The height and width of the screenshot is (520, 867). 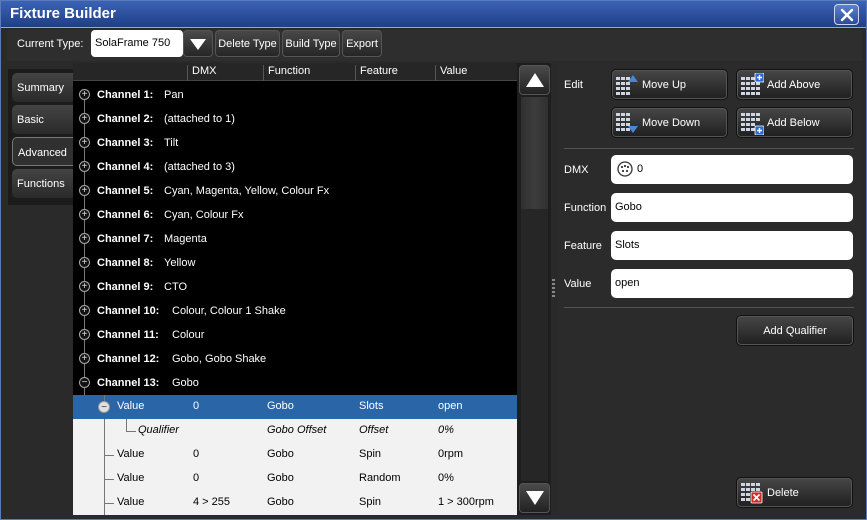 I want to click on scroll-thumb, so click(x=534, y=153).